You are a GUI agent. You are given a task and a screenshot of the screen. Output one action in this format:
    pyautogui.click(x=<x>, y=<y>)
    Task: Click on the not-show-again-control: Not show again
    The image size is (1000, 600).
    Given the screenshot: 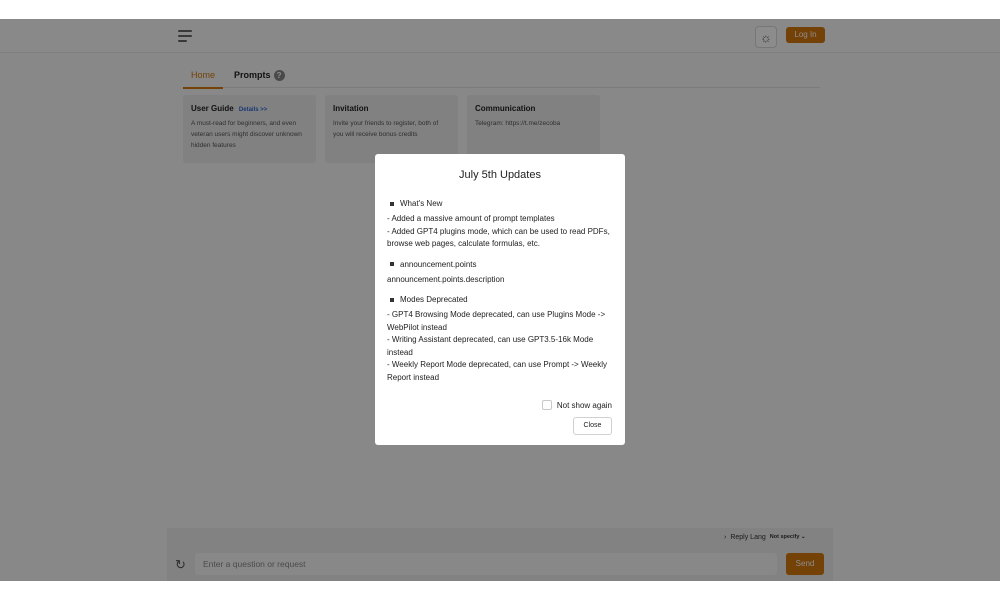 What is the action you would take?
    pyautogui.click(x=576, y=405)
    